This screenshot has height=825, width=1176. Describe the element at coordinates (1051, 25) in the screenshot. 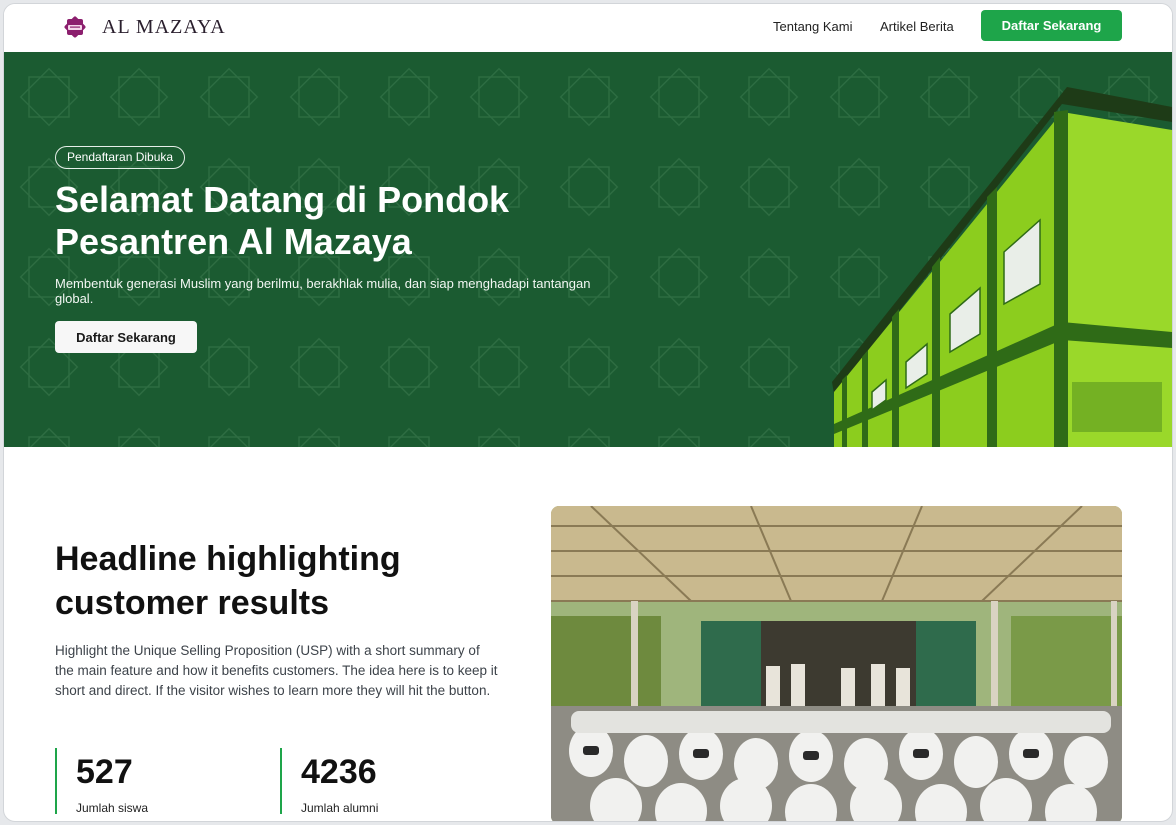

I see `nav-register-button: Daftar Sekarang` at that location.